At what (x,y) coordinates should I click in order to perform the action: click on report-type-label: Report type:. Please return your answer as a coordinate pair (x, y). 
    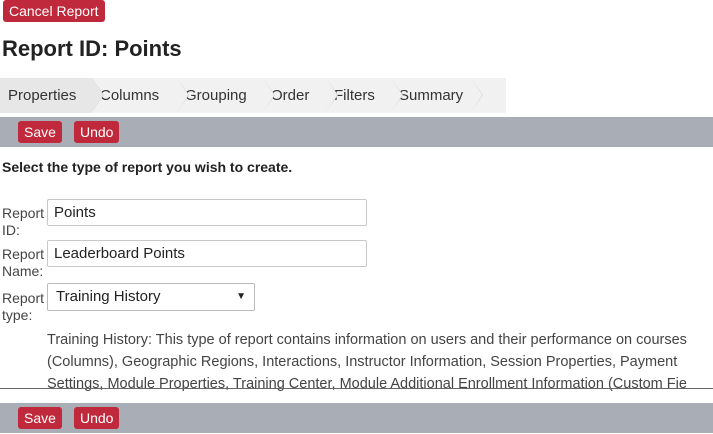
    Looking at the image, I should click on (25, 307).